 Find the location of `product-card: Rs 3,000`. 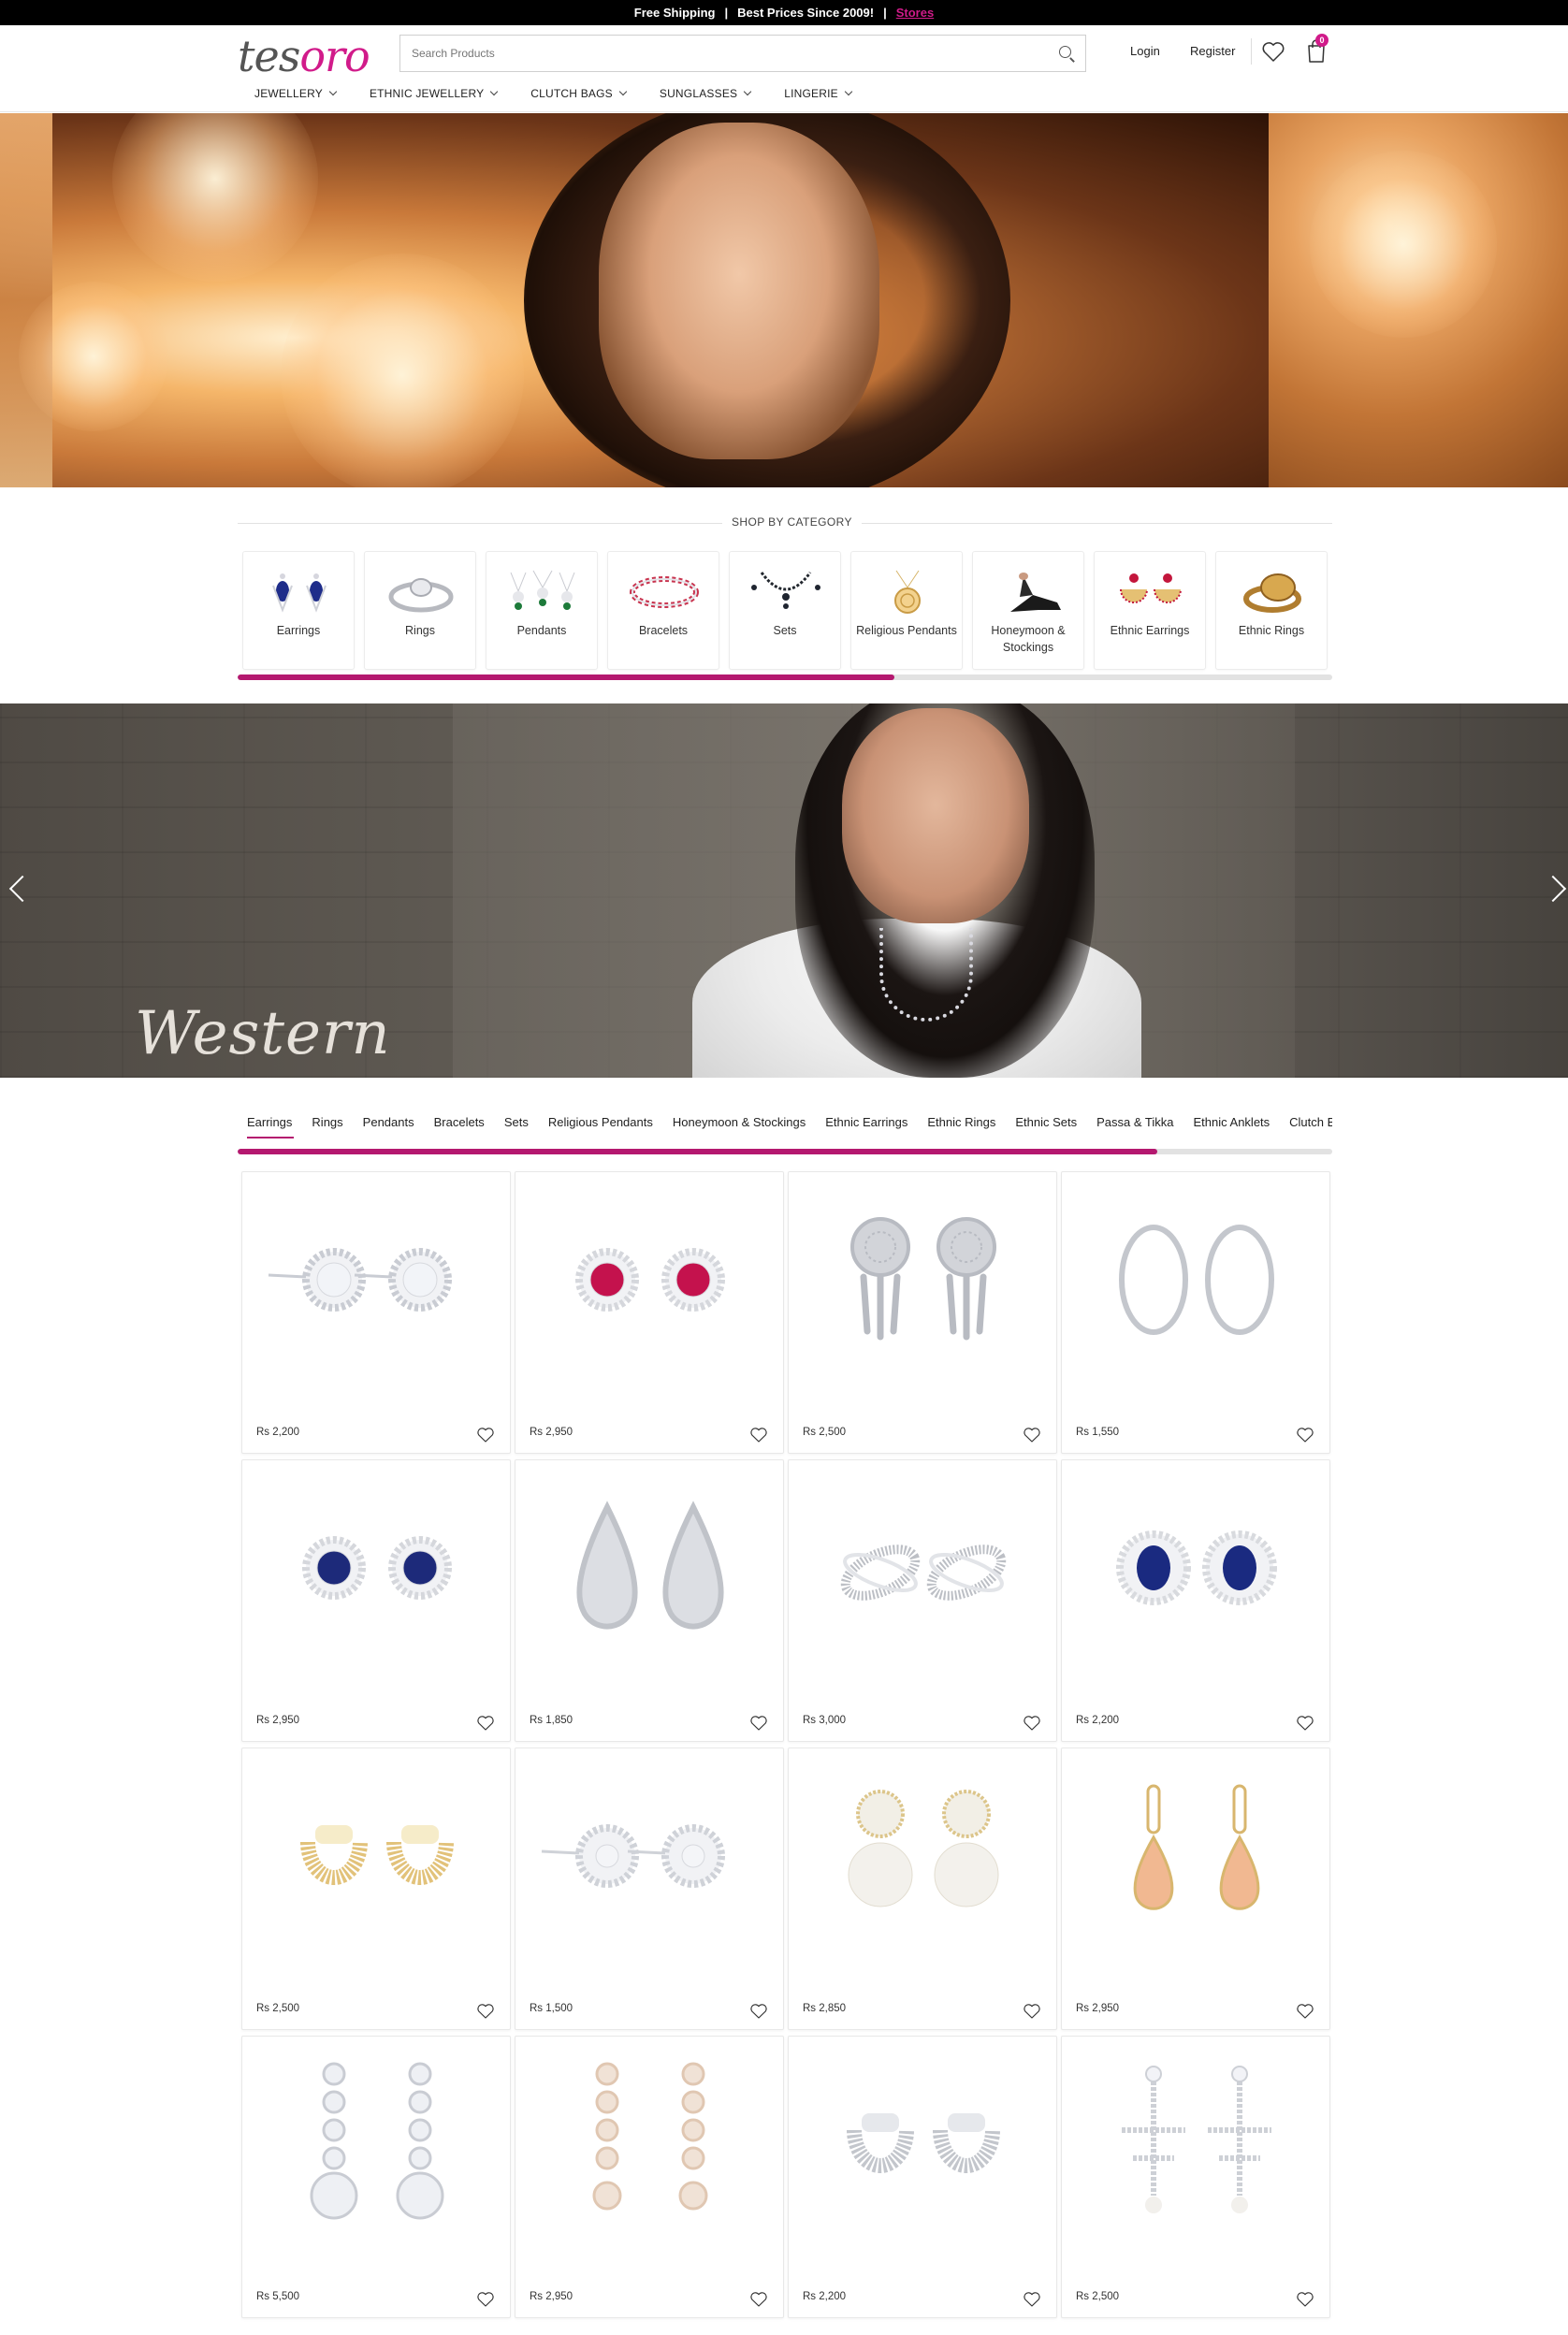

product-card: Rs 3,000 is located at coordinates (923, 1600).